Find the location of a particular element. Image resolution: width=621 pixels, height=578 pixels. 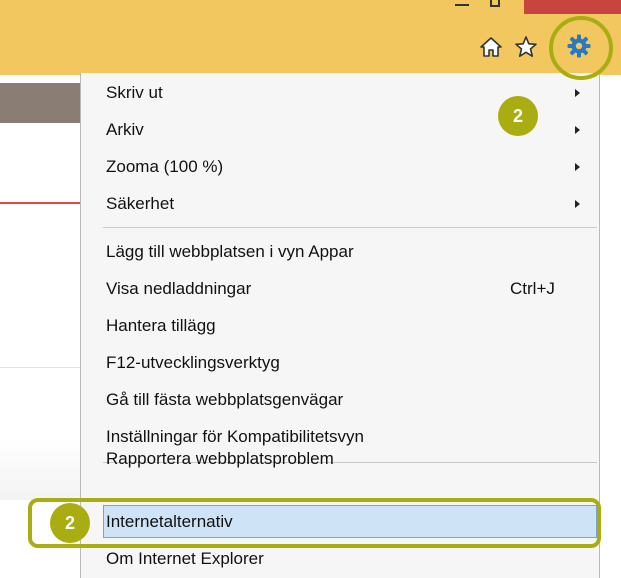

menu-item-label: Arkiv is located at coordinates (125, 129).